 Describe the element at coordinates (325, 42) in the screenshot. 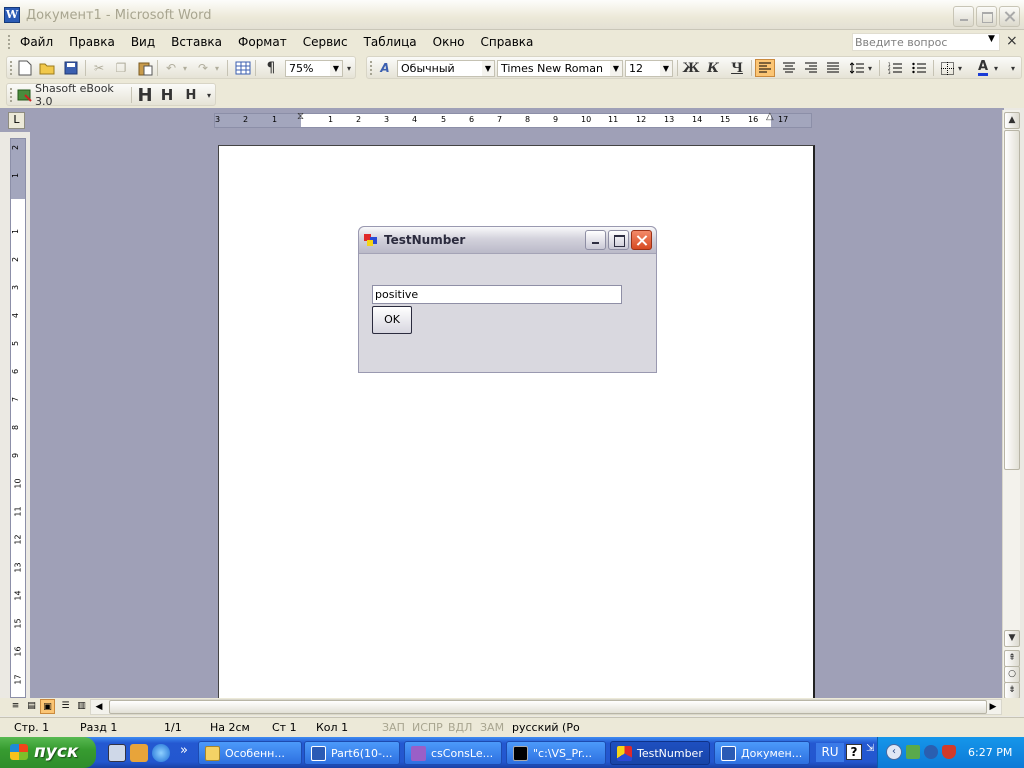

I see `menu-tools: Сервис` at that location.